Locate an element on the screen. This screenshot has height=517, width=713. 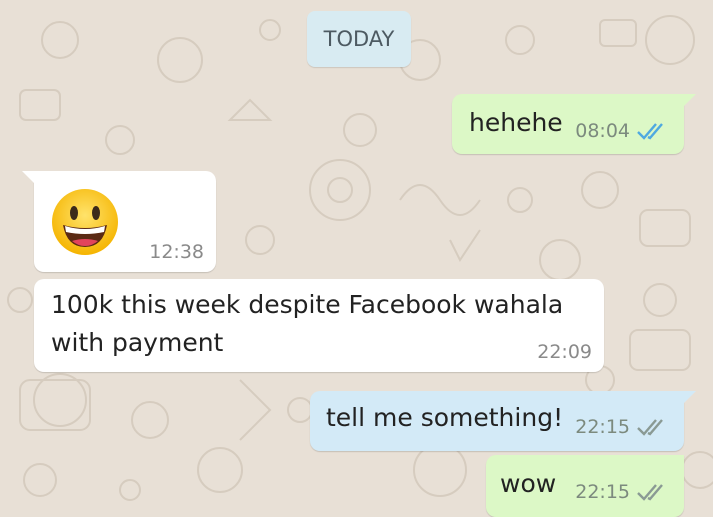
message-text: wow is located at coordinates (528, 483).